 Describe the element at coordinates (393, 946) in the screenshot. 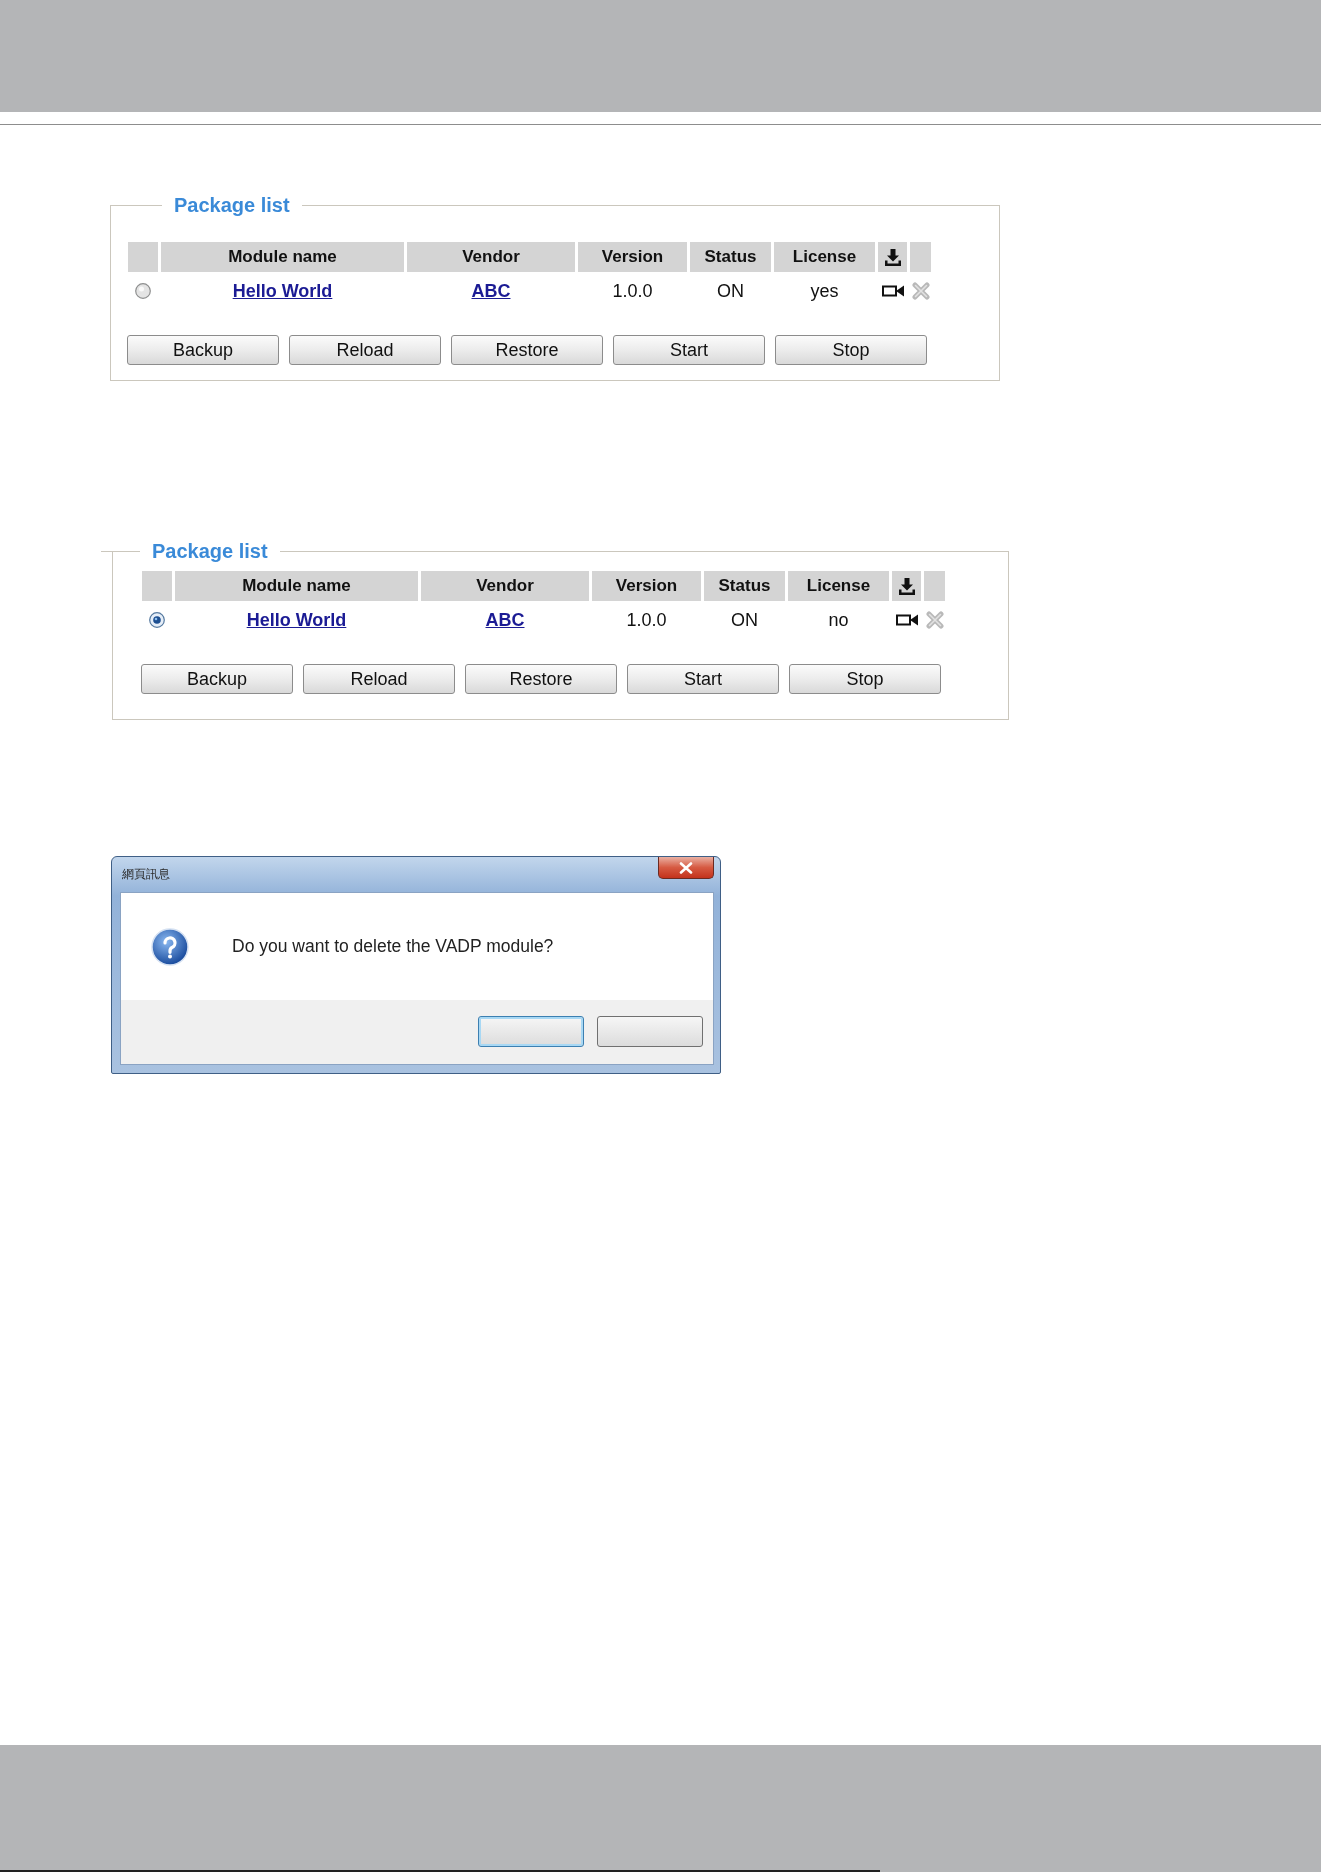

I see `dialog-message: Do you want to delete the VADP module?` at that location.